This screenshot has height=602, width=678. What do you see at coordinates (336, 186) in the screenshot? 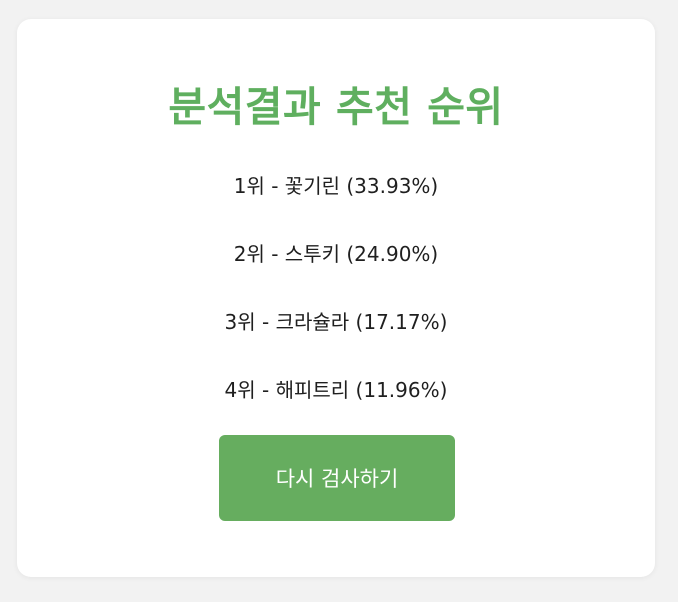
I see `ranking-item-1: 1위 - 꽃기린 (33.93%)` at bounding box center [336, 186].